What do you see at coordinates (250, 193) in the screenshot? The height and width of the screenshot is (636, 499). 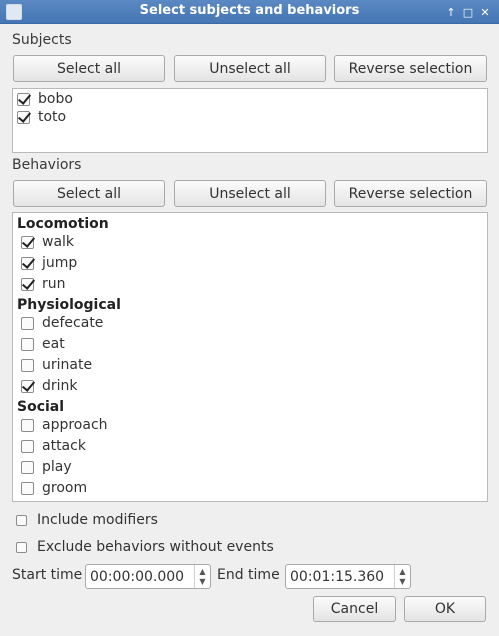 I see `behaviors-unselect-all-button: Unselect all` at bounding box center [250, 193].